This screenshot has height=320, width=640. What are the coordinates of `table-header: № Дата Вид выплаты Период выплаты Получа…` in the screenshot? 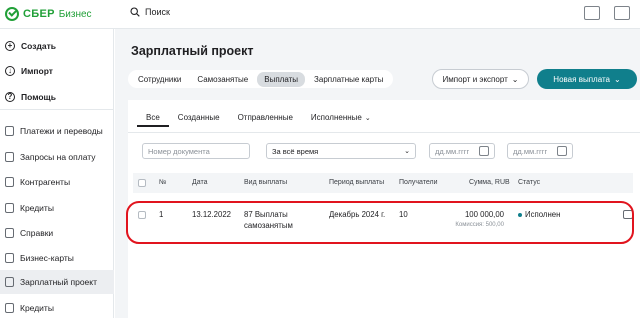 It's located at (383, 183).